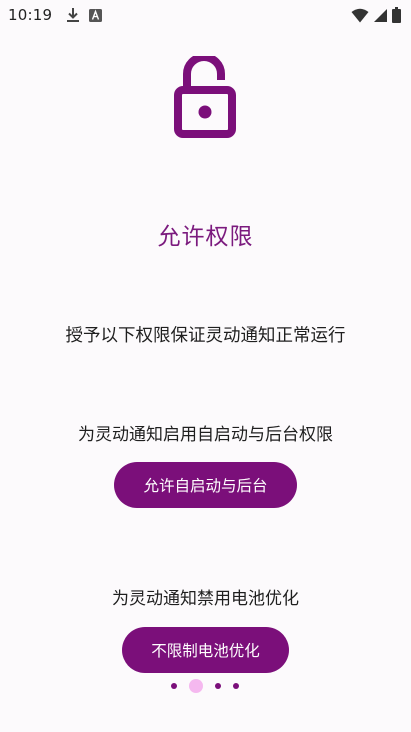 The width and height of the screenshot is (411, 732). I want to click on signal-icon, so click(380, 15).